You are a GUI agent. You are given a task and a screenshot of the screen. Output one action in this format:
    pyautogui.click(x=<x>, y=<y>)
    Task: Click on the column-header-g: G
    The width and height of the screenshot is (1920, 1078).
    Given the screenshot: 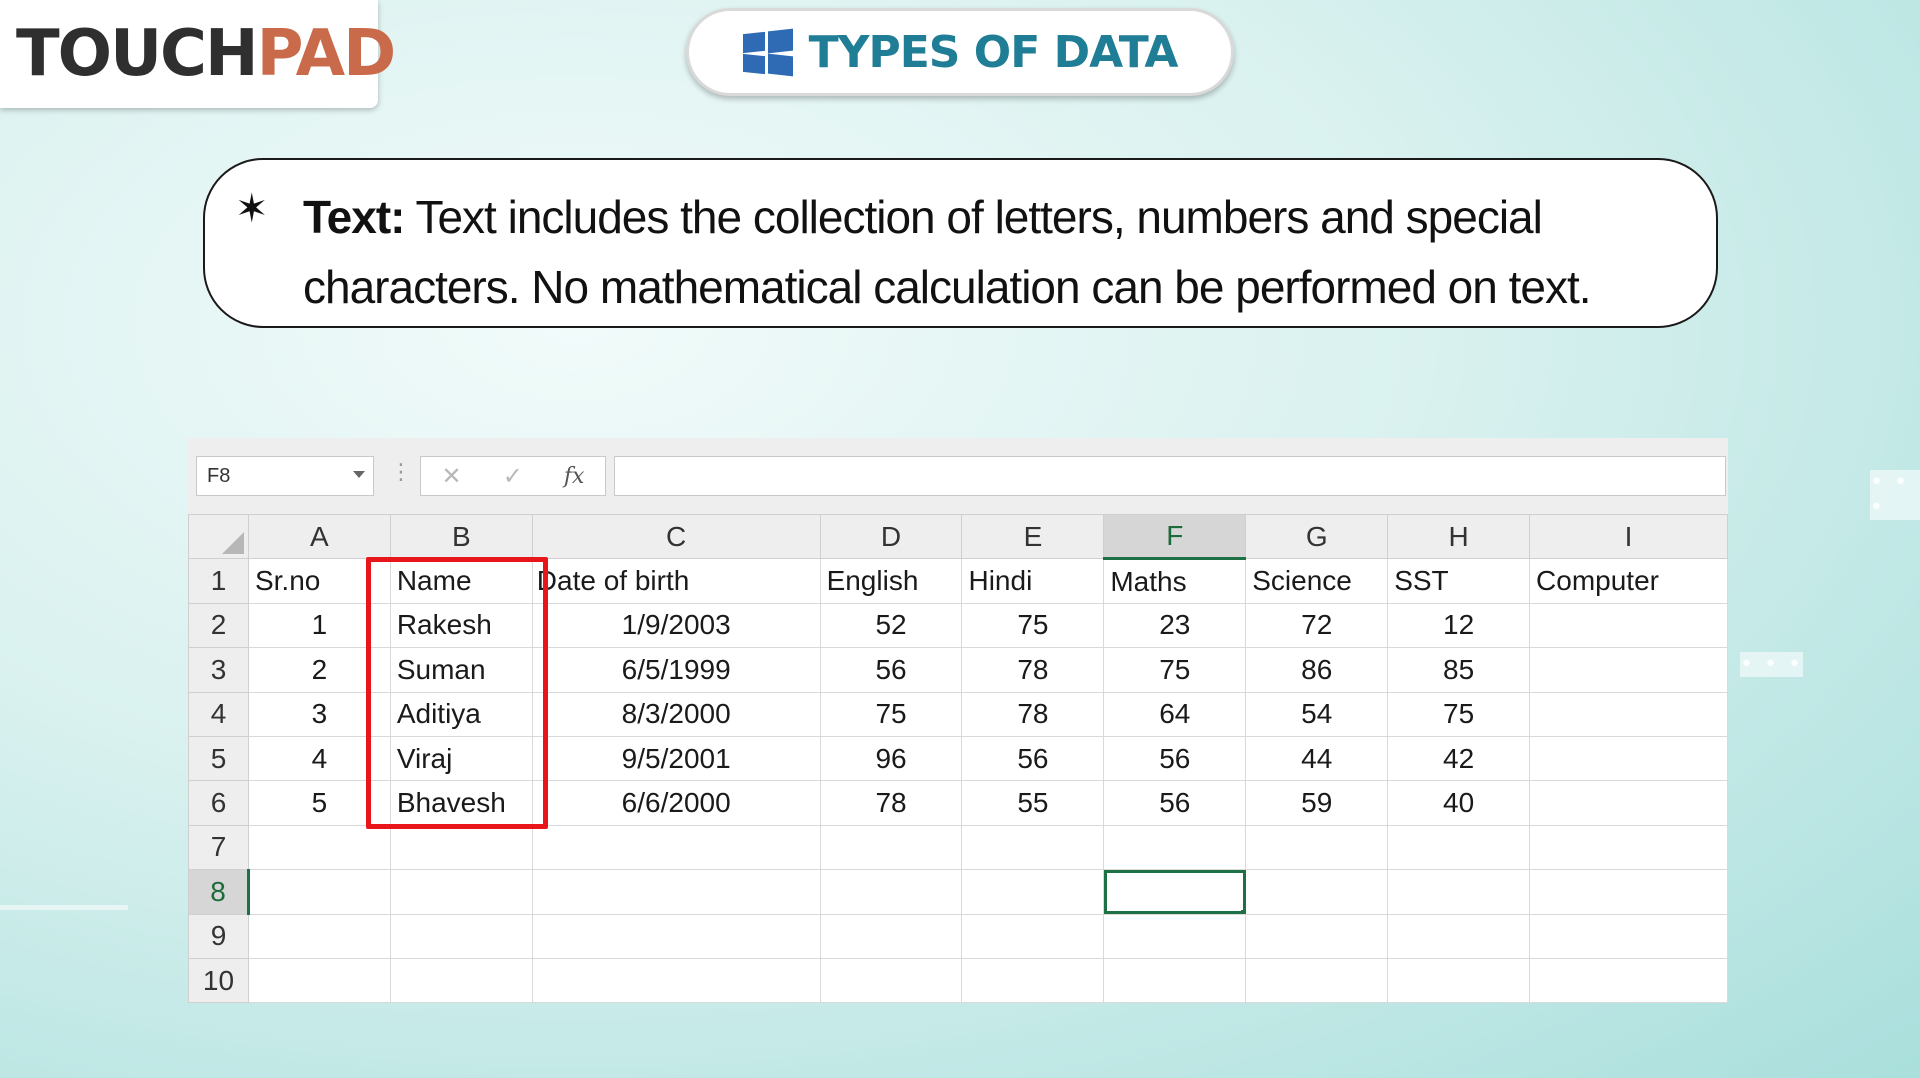 What is the action you would take?
    pyautogui.click(x=1317, y=536)
    